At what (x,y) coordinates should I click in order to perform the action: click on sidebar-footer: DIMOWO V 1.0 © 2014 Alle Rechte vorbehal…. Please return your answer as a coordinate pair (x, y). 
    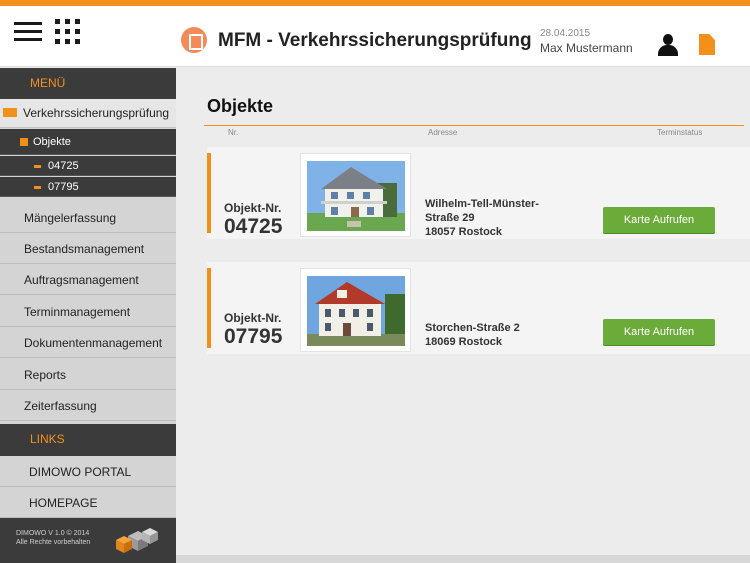
    Looking at the image, I should click on (88, 540).